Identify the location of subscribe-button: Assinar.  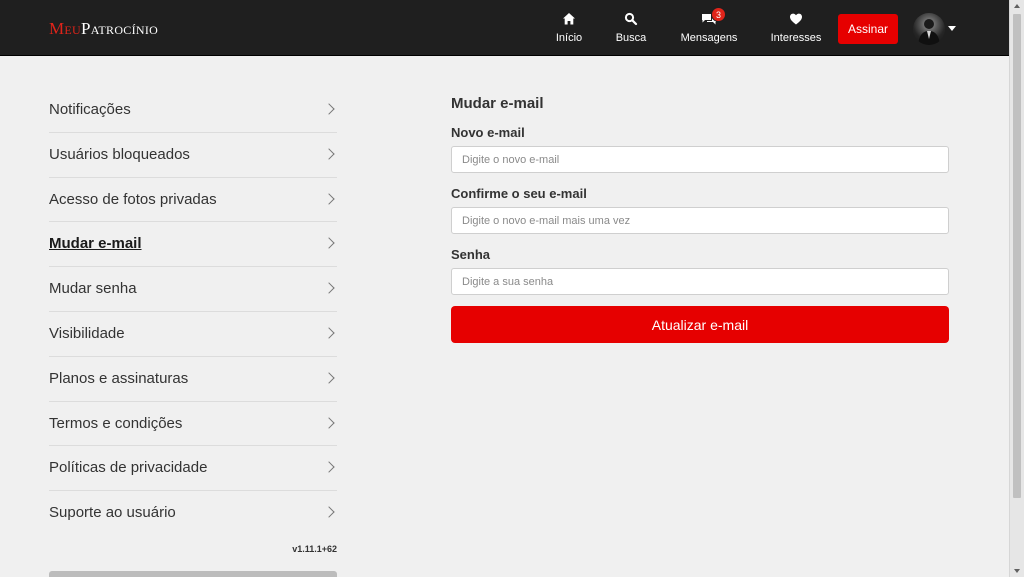
(868, 29).